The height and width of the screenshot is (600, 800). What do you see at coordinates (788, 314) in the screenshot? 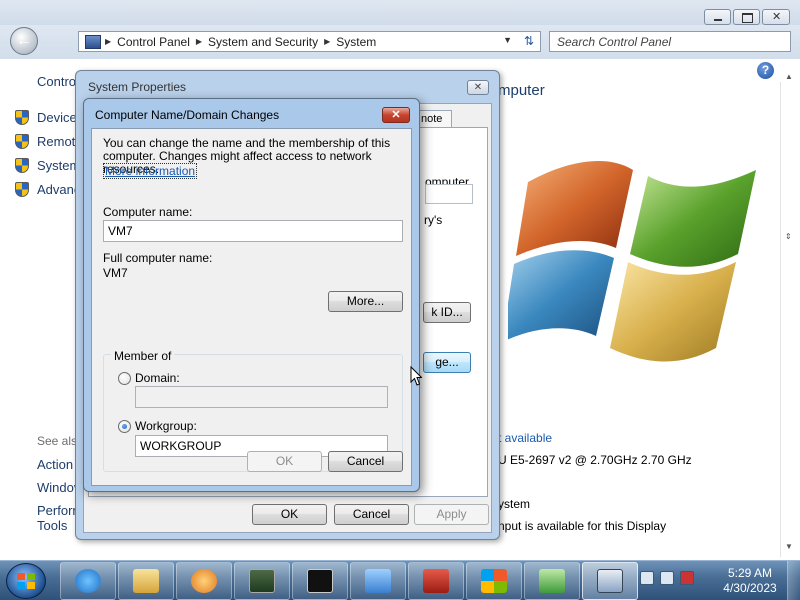
I see `vertical-scrollbar: ▲ ⇕ ▼` at bounding box center [788, 314].